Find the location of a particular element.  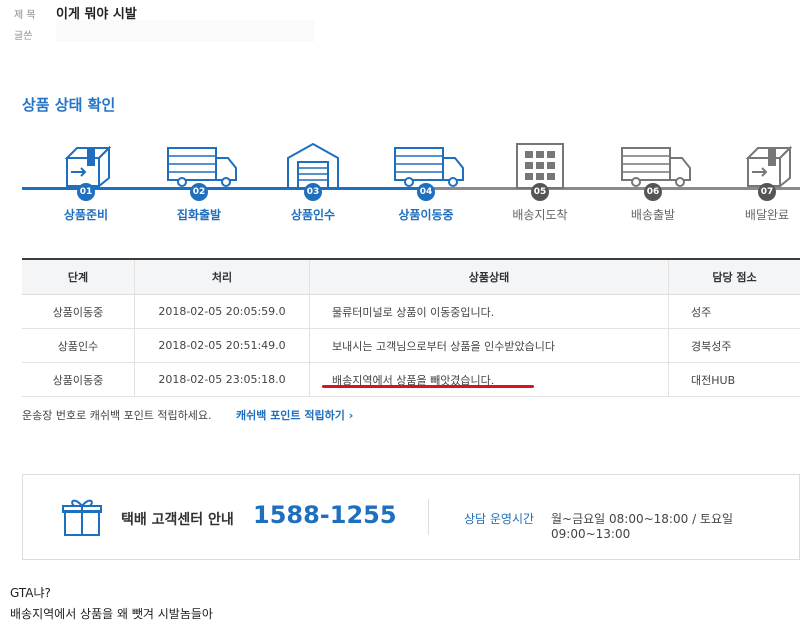

cashback-link: 캐쉬백 포인트 적립하기 › is located at coordinates (294, 415).